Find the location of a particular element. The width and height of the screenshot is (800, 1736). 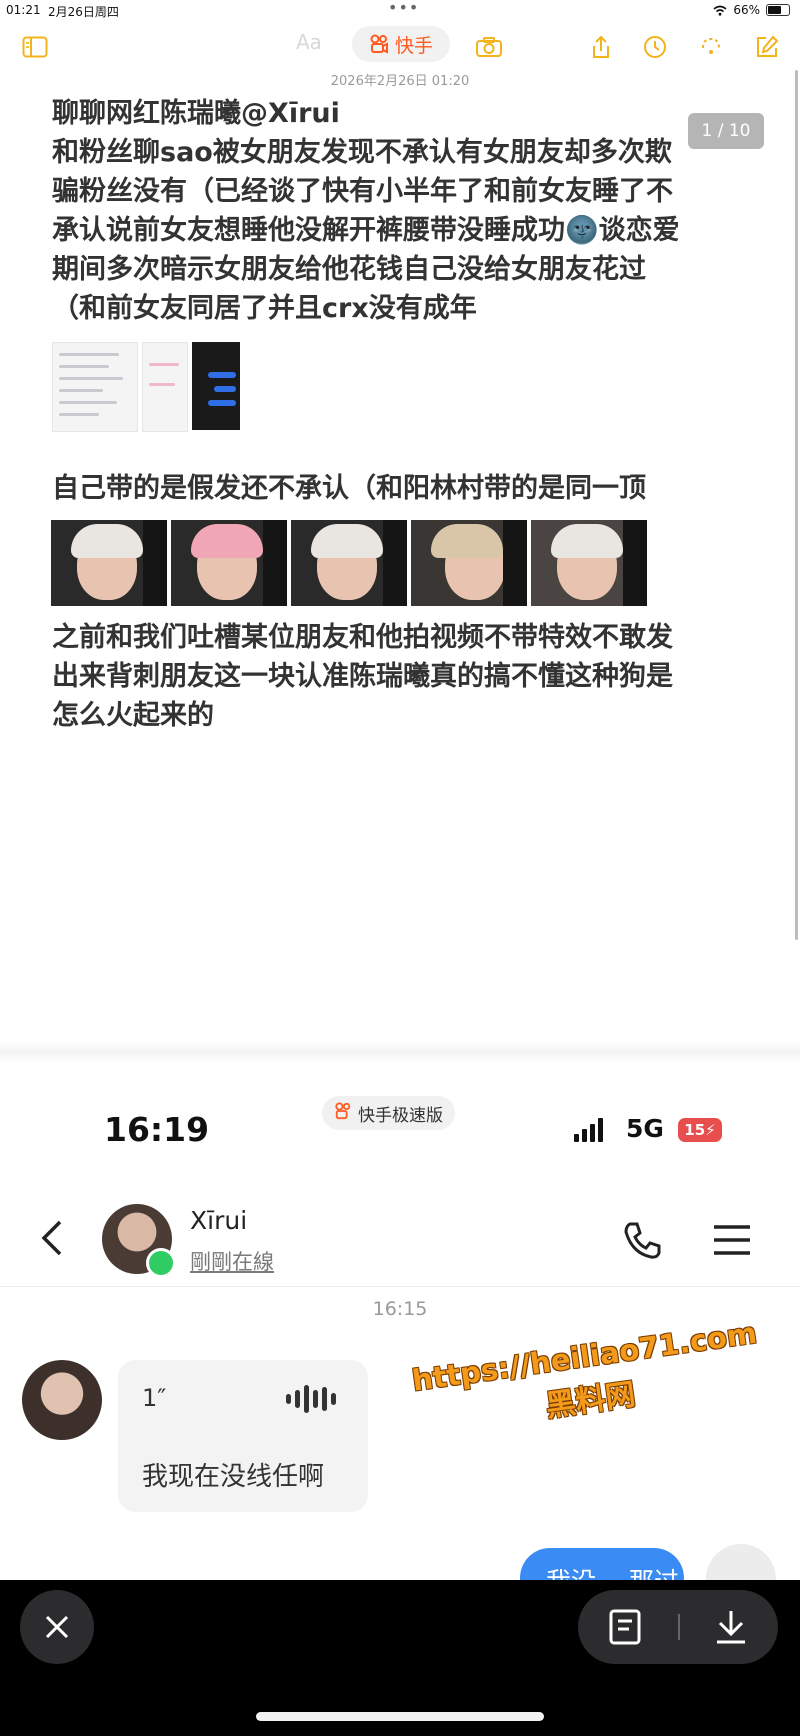

kuaishou-speed-pill: 快手极速版 is located at coordinates (388, 1113).